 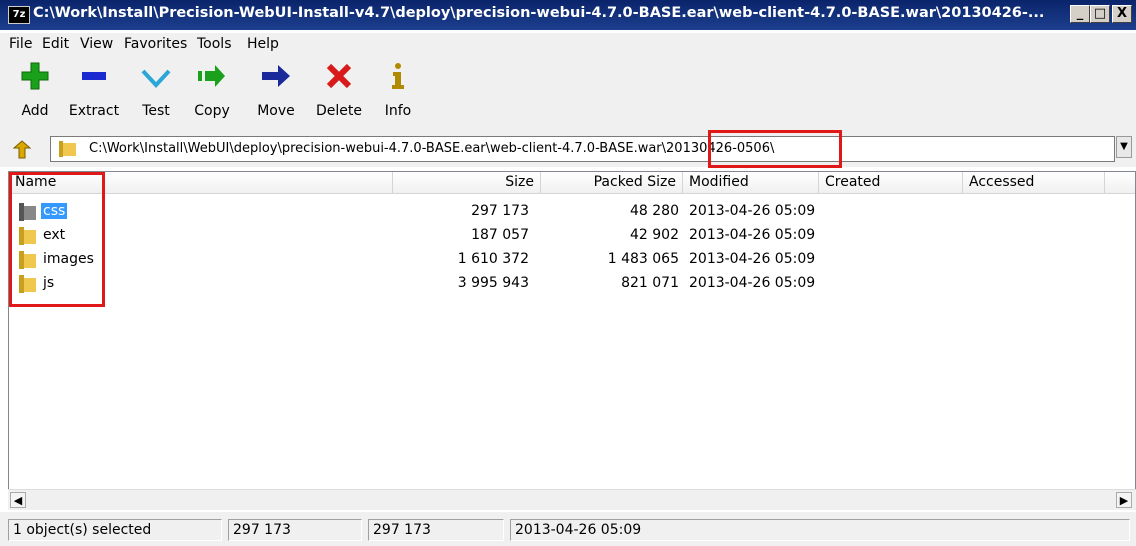 What do you see at coordinates (568, 94) in the screenshot?
I see `toolbar: Add Extract Test Copy Move Delete Info` at bounding box center [568, 94].